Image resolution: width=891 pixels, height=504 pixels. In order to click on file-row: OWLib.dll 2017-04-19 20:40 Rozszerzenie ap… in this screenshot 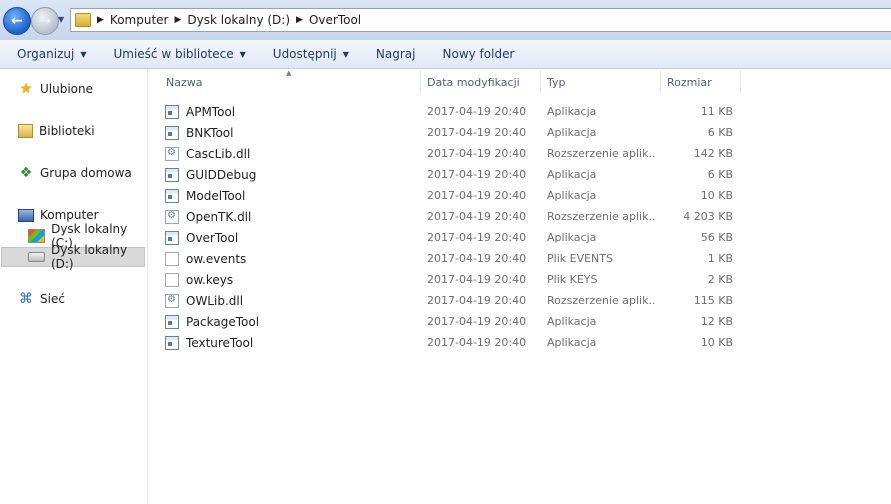, I will do `click(448, 300)`.